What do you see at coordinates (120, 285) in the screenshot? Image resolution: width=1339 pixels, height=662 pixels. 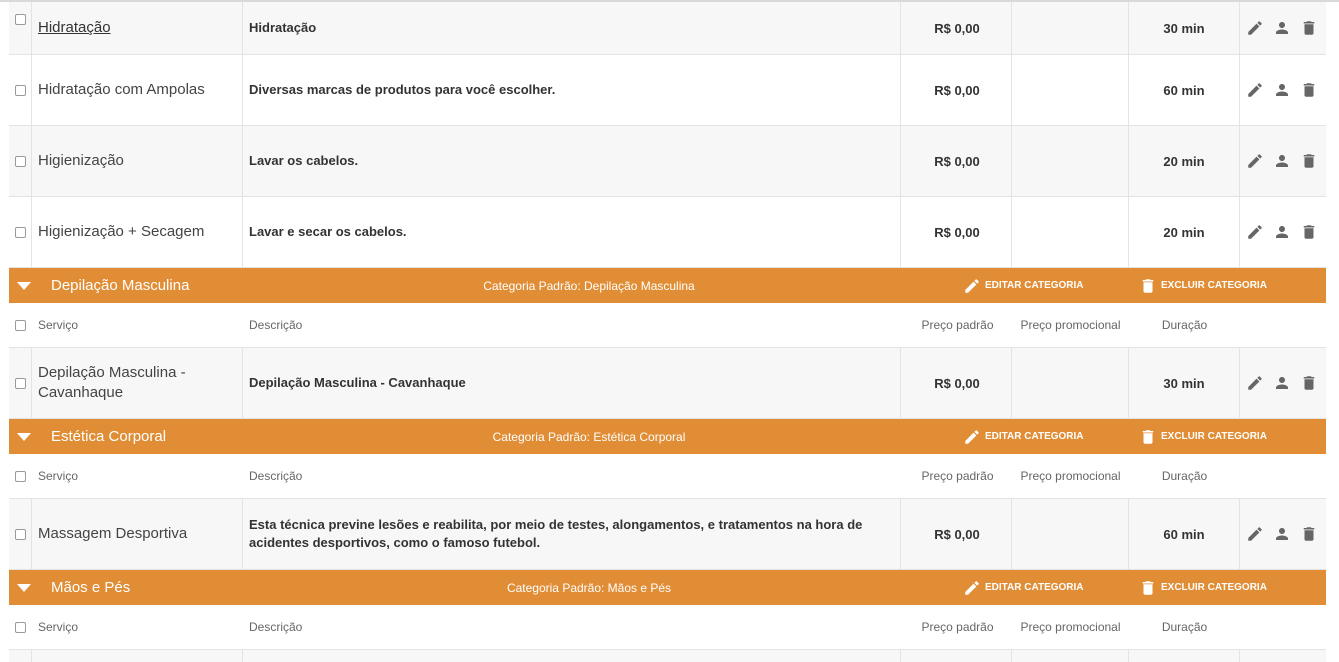 I see `category-name: Depilação Masculina` at bounding box center [120, 285].